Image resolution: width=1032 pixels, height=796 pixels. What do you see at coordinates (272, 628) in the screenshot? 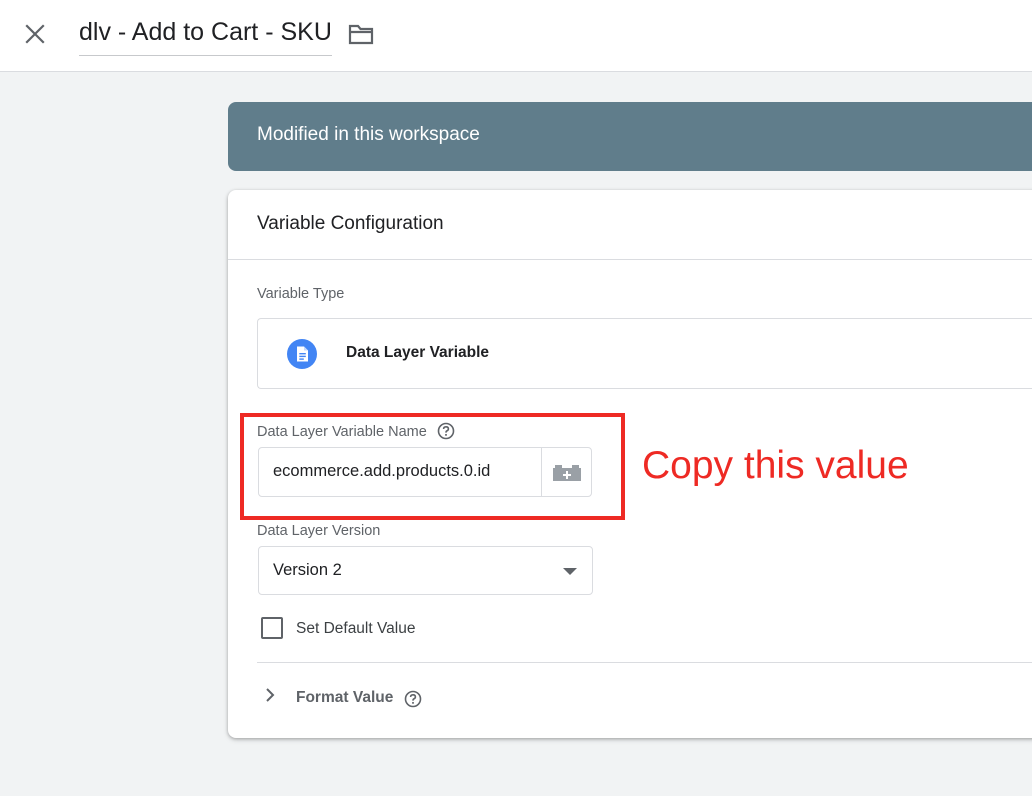
I see `set-default-value-checkbox` at bounding box center [272, 628].